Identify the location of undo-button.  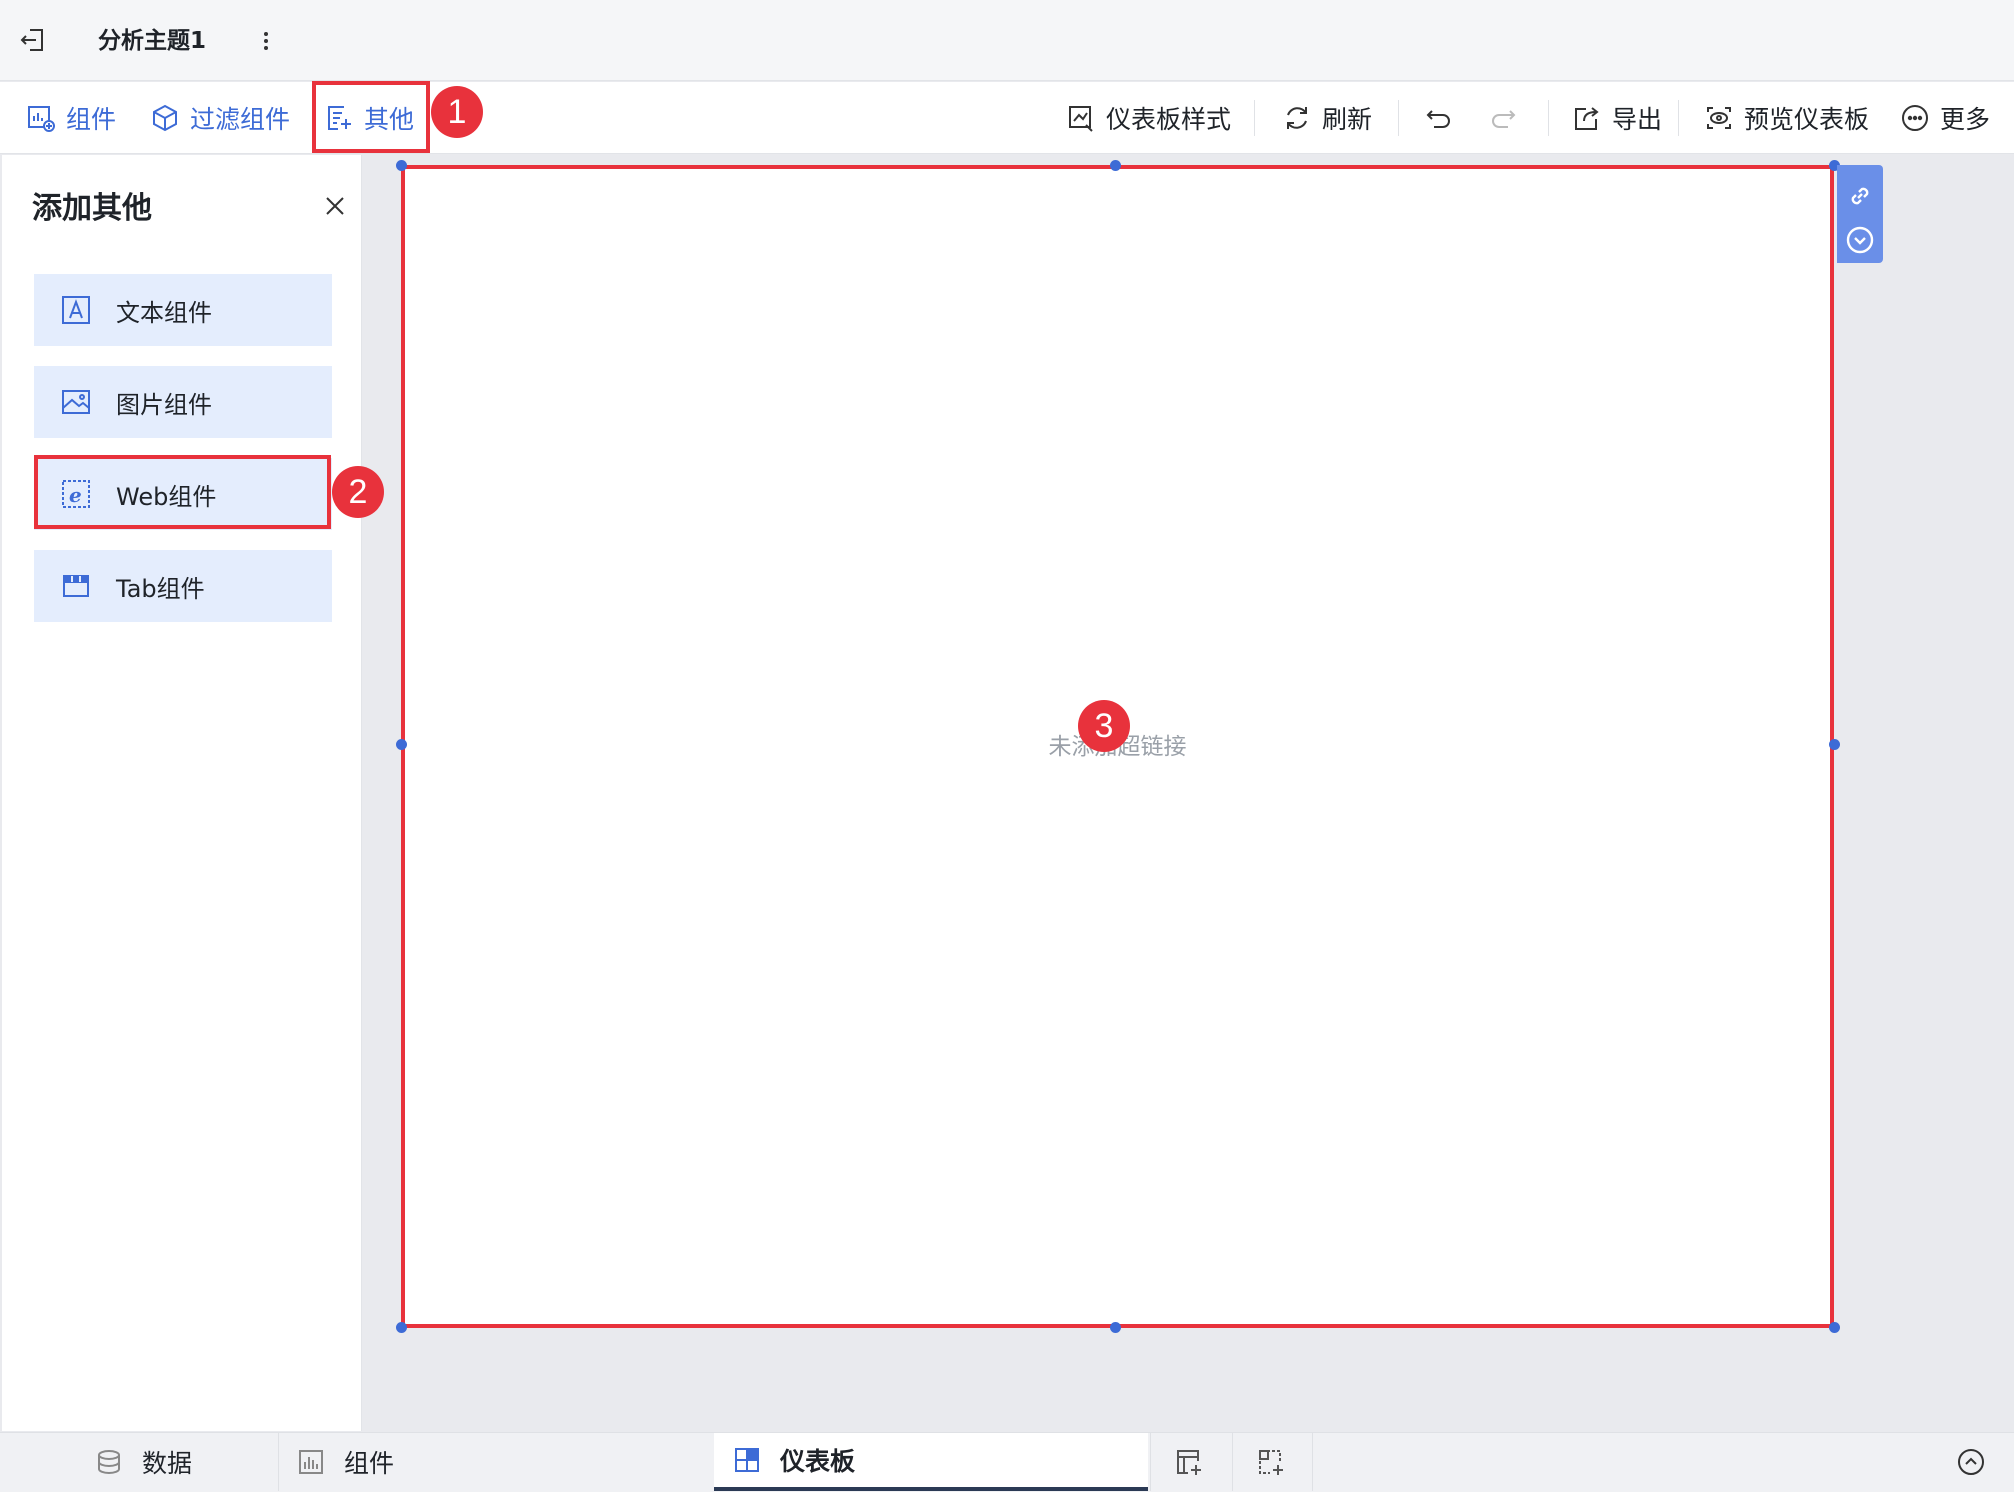
(1444, 118).